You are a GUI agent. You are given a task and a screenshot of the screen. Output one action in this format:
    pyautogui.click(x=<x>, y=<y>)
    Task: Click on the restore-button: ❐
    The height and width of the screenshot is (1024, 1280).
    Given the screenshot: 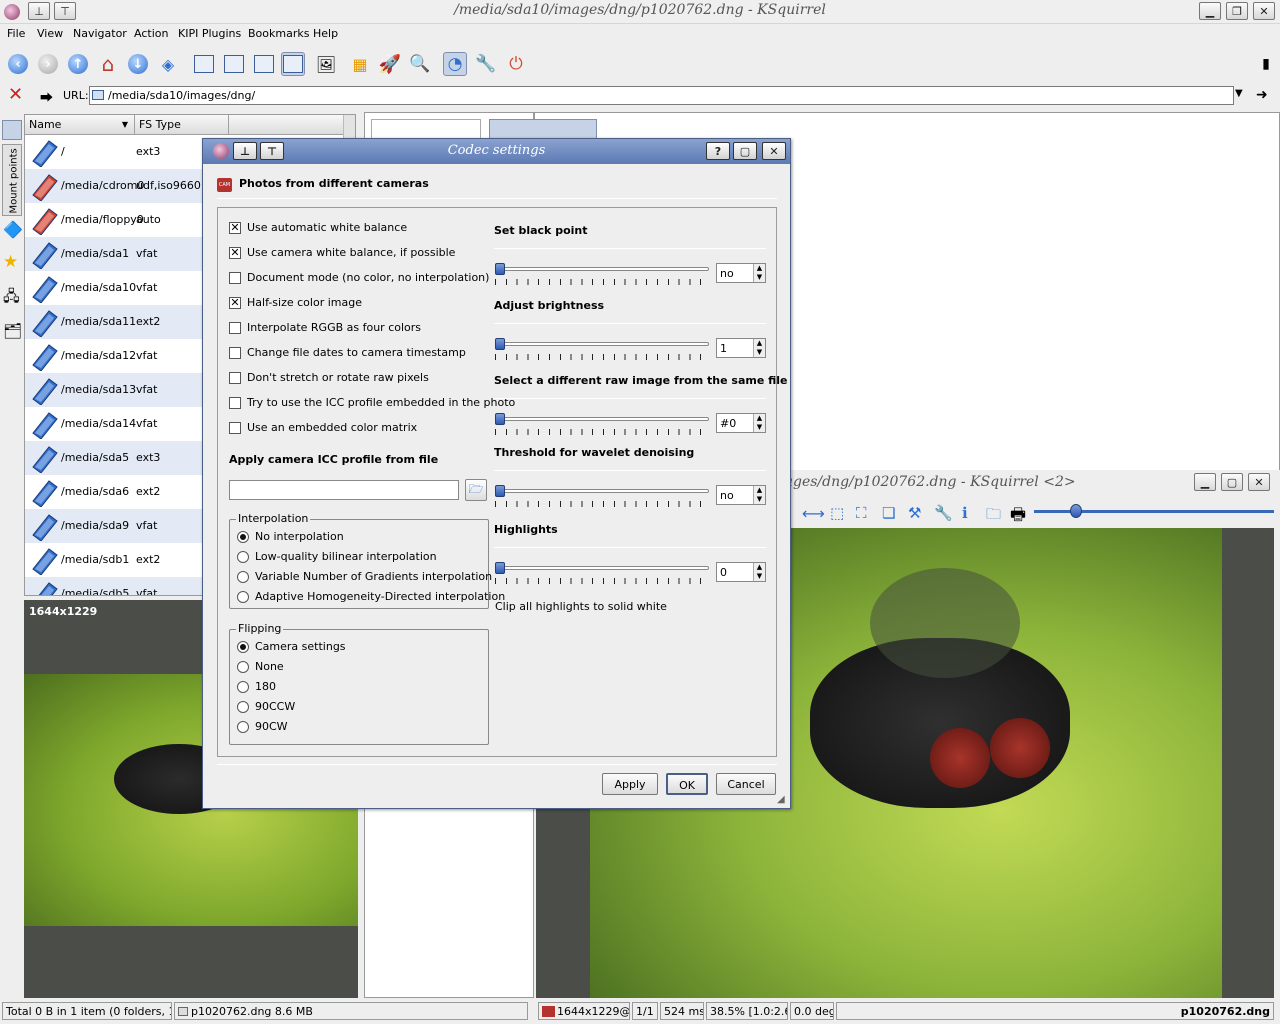 What is the action you would take?
    pyautogui.click(x=1237, y=11)
    